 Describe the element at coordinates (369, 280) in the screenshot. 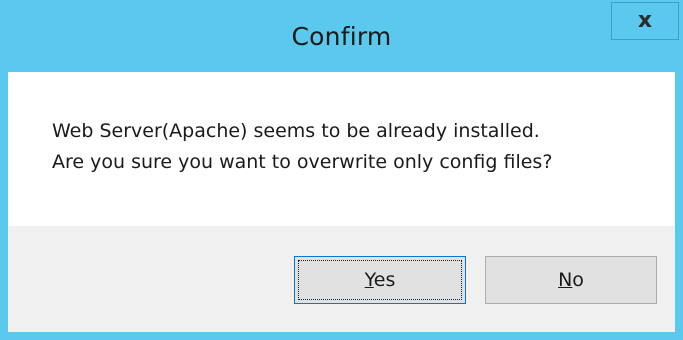

I see `yes-mnemonic: Y` at that location.